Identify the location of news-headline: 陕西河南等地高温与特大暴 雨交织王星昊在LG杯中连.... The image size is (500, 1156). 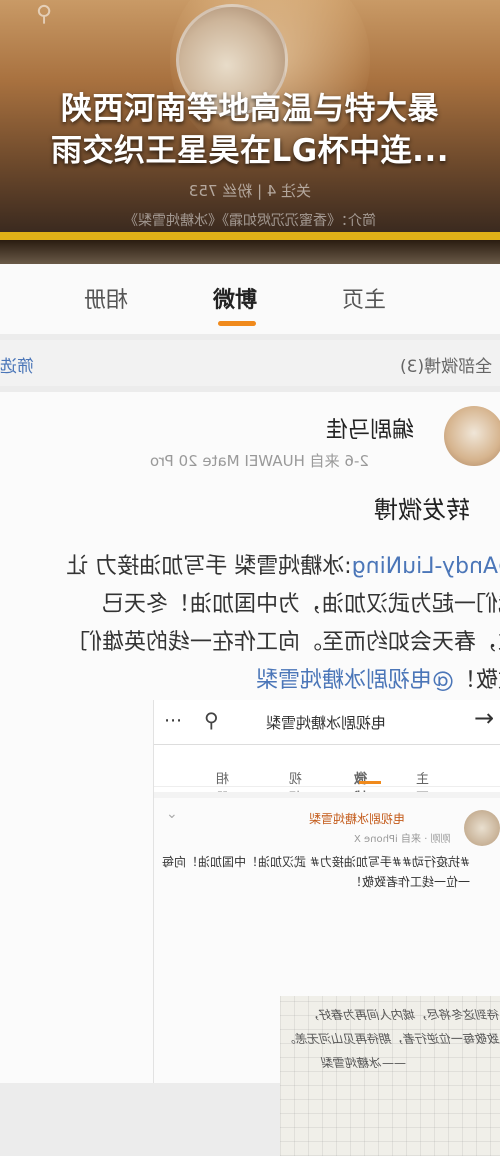
(250, 130).